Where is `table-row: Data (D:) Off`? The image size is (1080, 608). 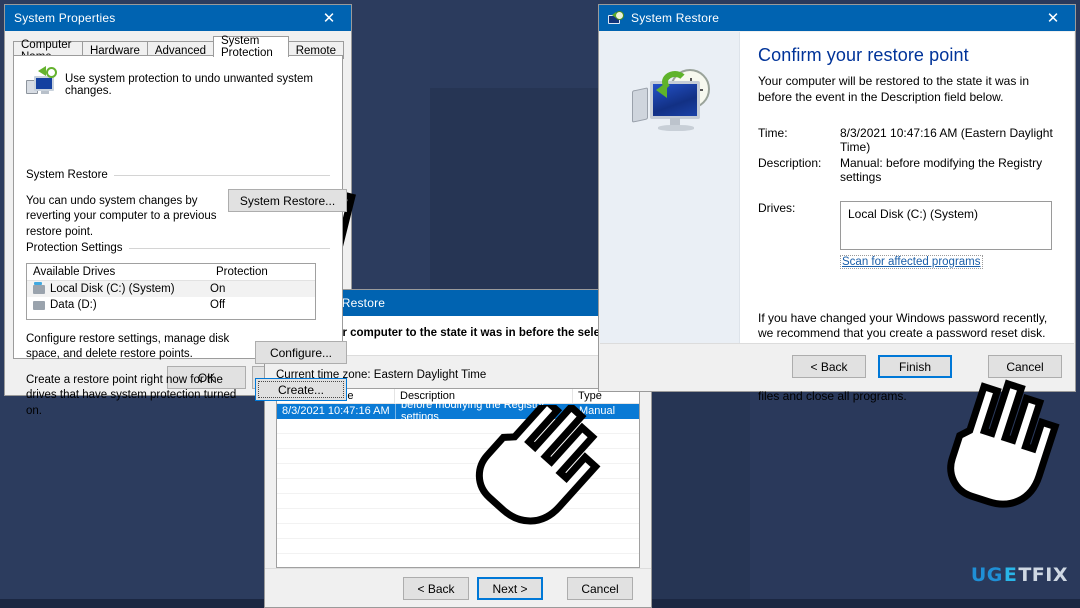
table-row: Data (D:) Off is located at coordinates (171, 305).